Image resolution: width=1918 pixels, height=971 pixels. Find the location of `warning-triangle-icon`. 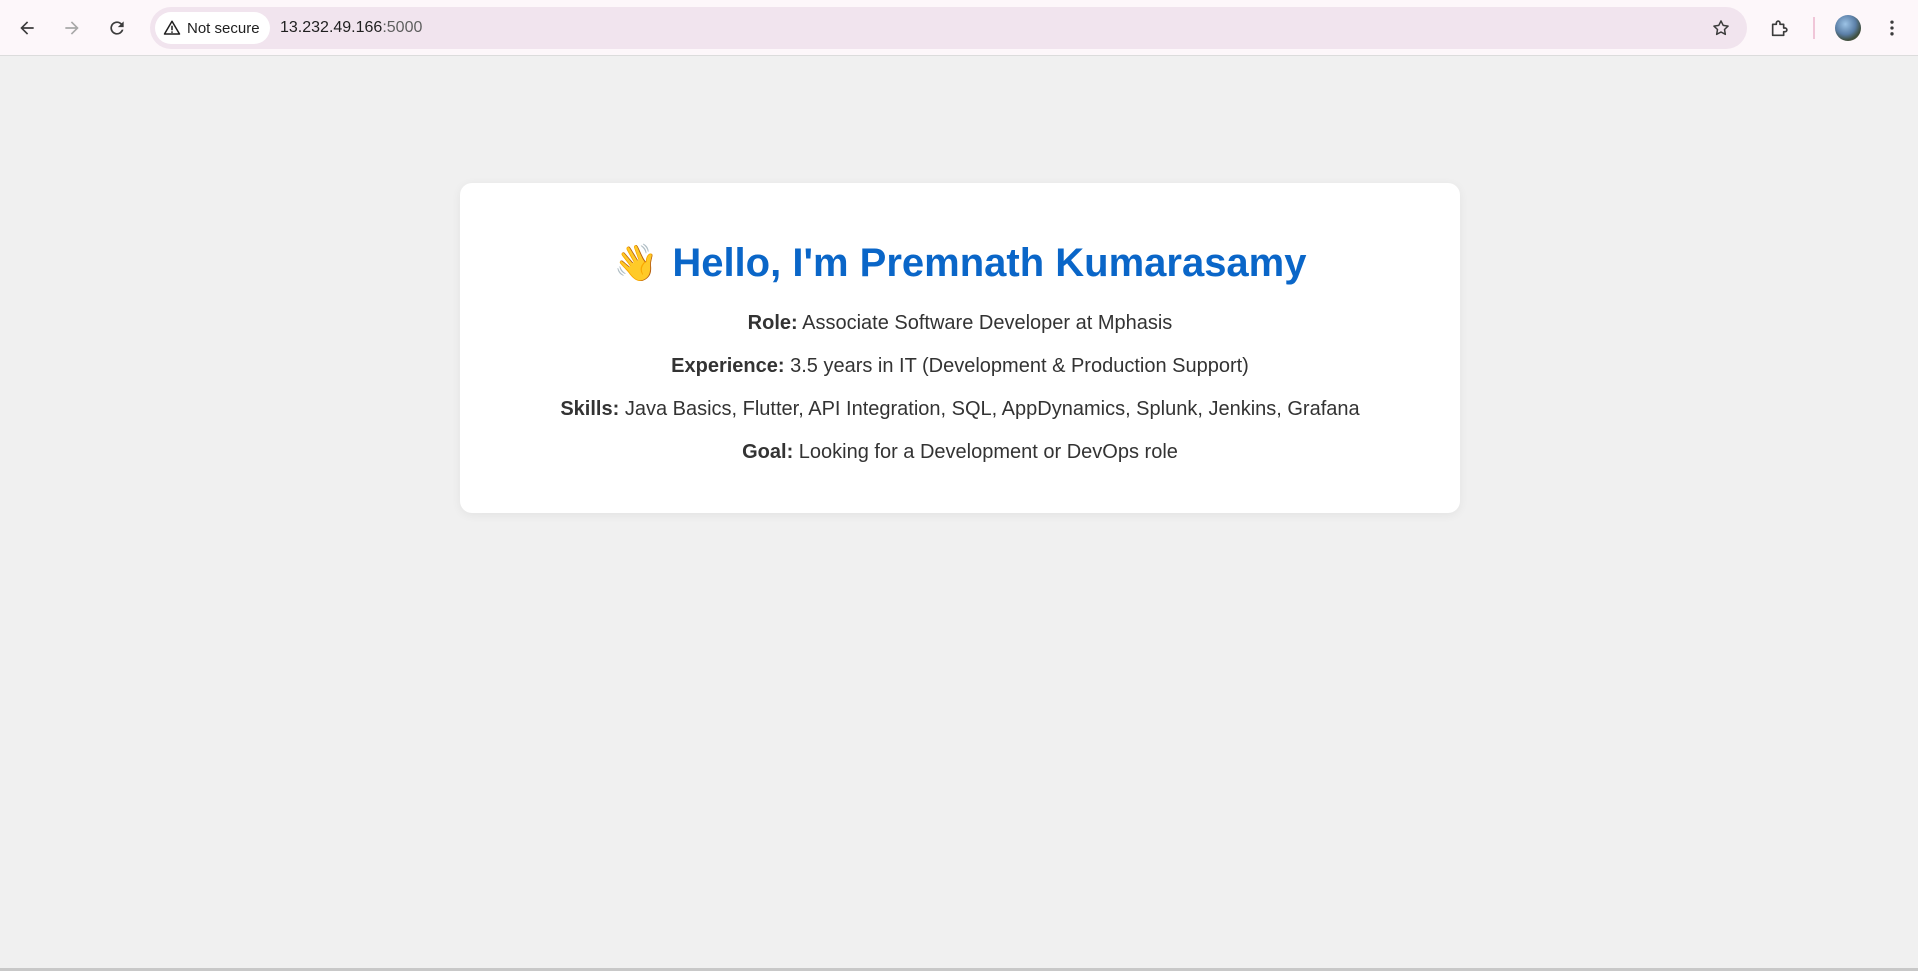

warning-triangle-icon is located at coordinates (172, 27).